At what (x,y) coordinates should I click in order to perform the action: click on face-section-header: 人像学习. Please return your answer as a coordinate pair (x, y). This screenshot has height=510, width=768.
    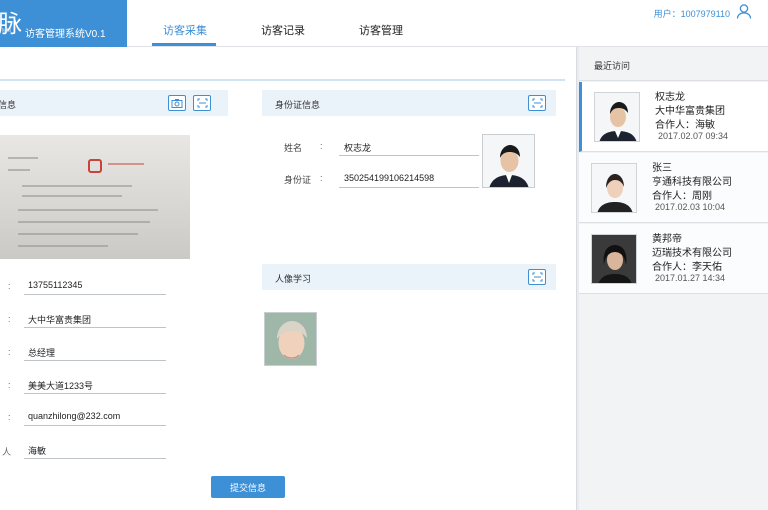
    Looking at the image, I should click on (409, 277).